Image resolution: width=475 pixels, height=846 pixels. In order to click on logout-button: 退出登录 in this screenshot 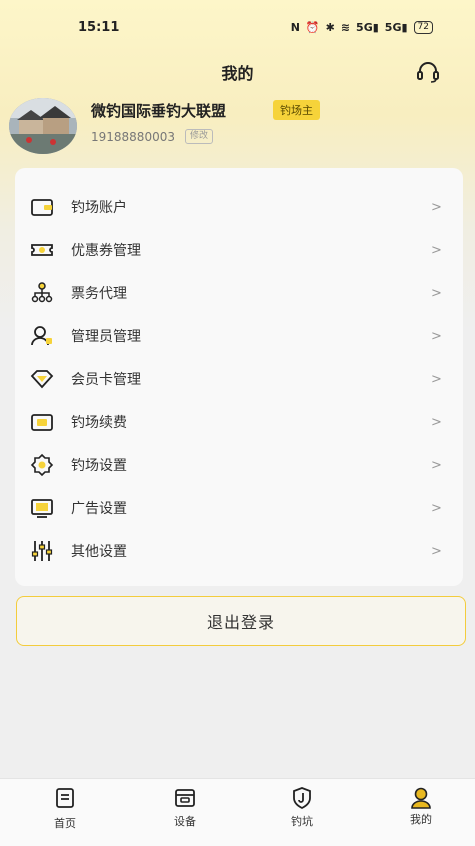, I will do `click(241, 621)`.